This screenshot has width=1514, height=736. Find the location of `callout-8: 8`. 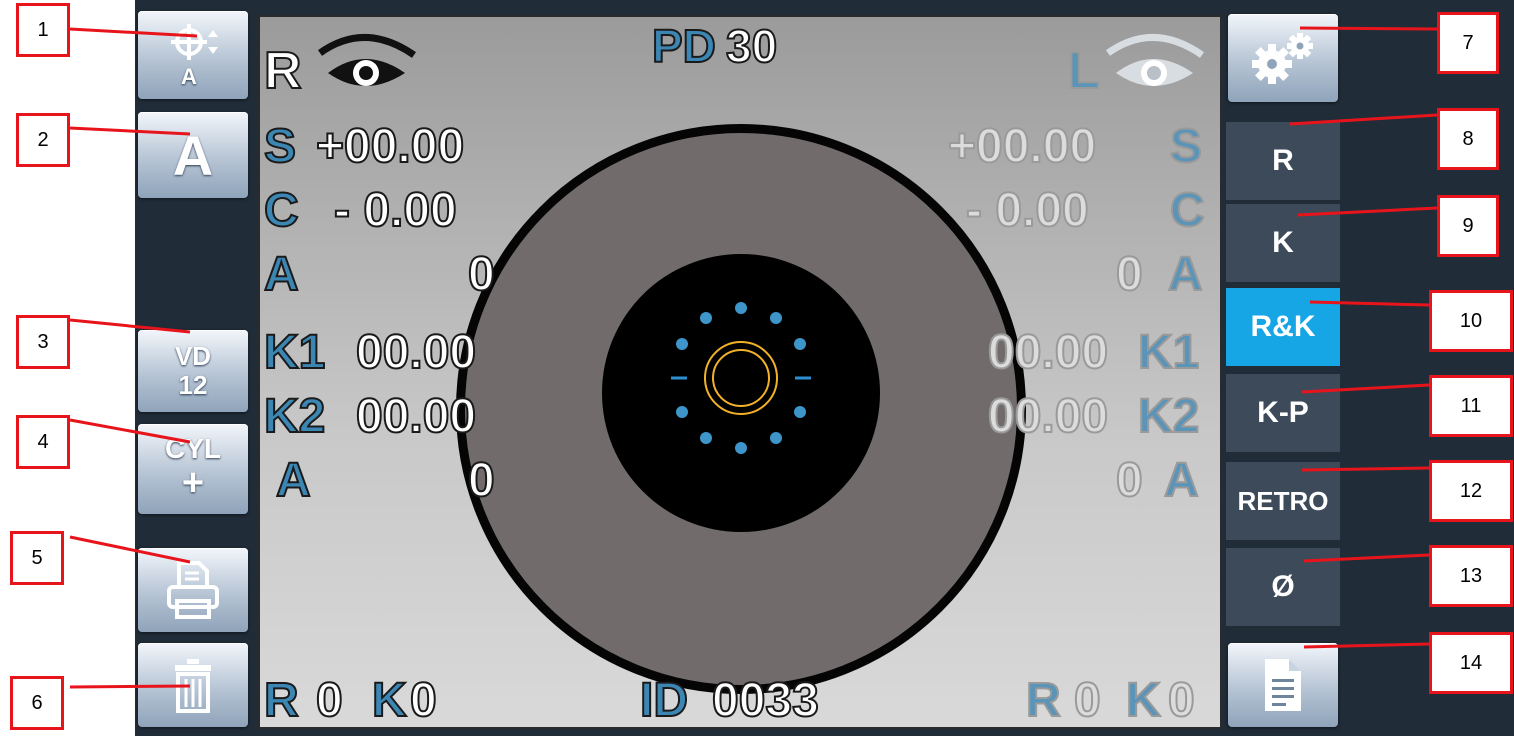

callout-8: 8 is located at coordinates (1468, 139).